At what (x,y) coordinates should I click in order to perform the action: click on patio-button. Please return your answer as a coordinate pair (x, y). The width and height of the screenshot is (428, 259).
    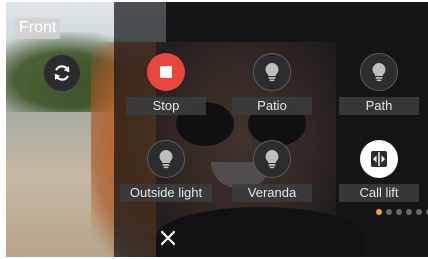
    Looking at the image, I should click on (272, 72).